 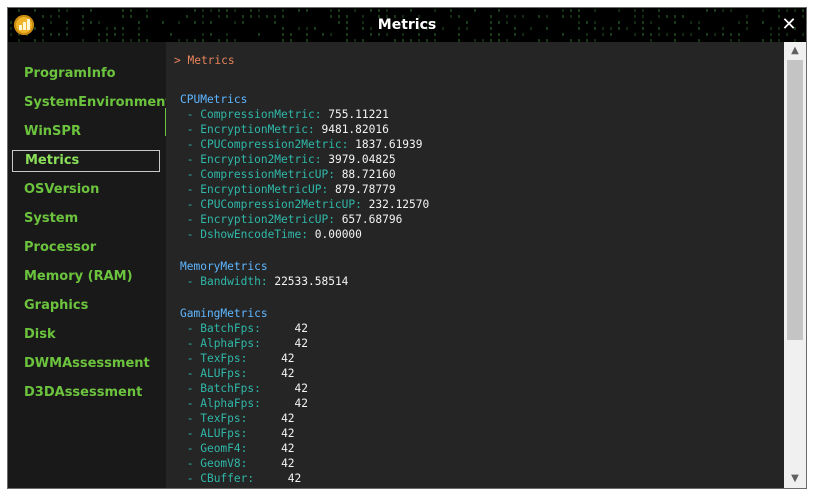 I want to click on metric-key: CBuffer:, so click(x=227, y=478).